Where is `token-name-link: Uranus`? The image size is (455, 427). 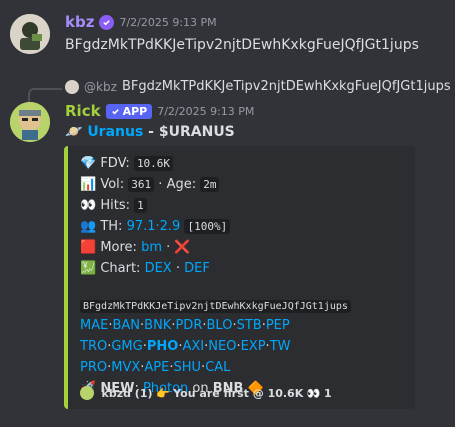
token-name-link: Uranus is located at coordinates (115, 132).